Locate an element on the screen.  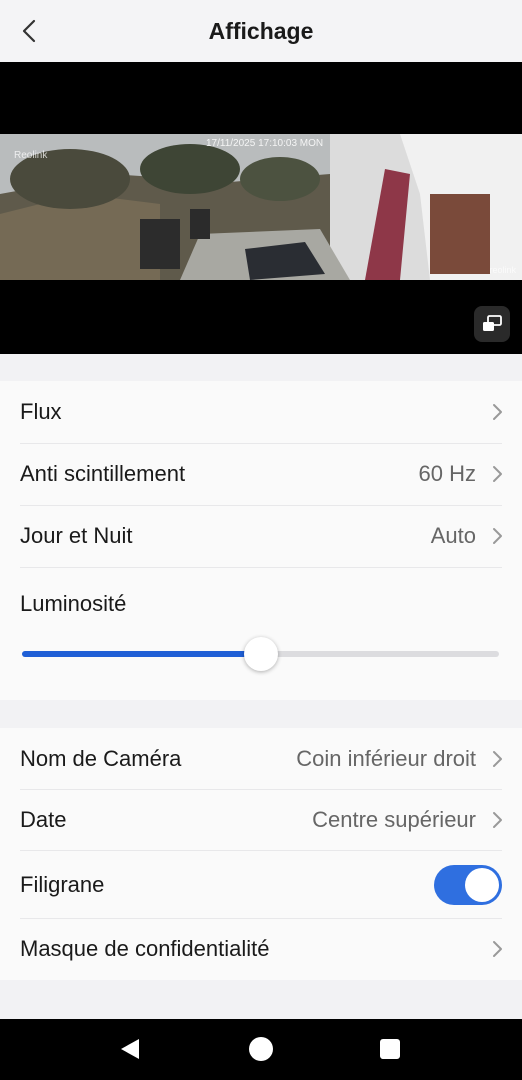
watermark-toggle is located at coordinates (468, 885).